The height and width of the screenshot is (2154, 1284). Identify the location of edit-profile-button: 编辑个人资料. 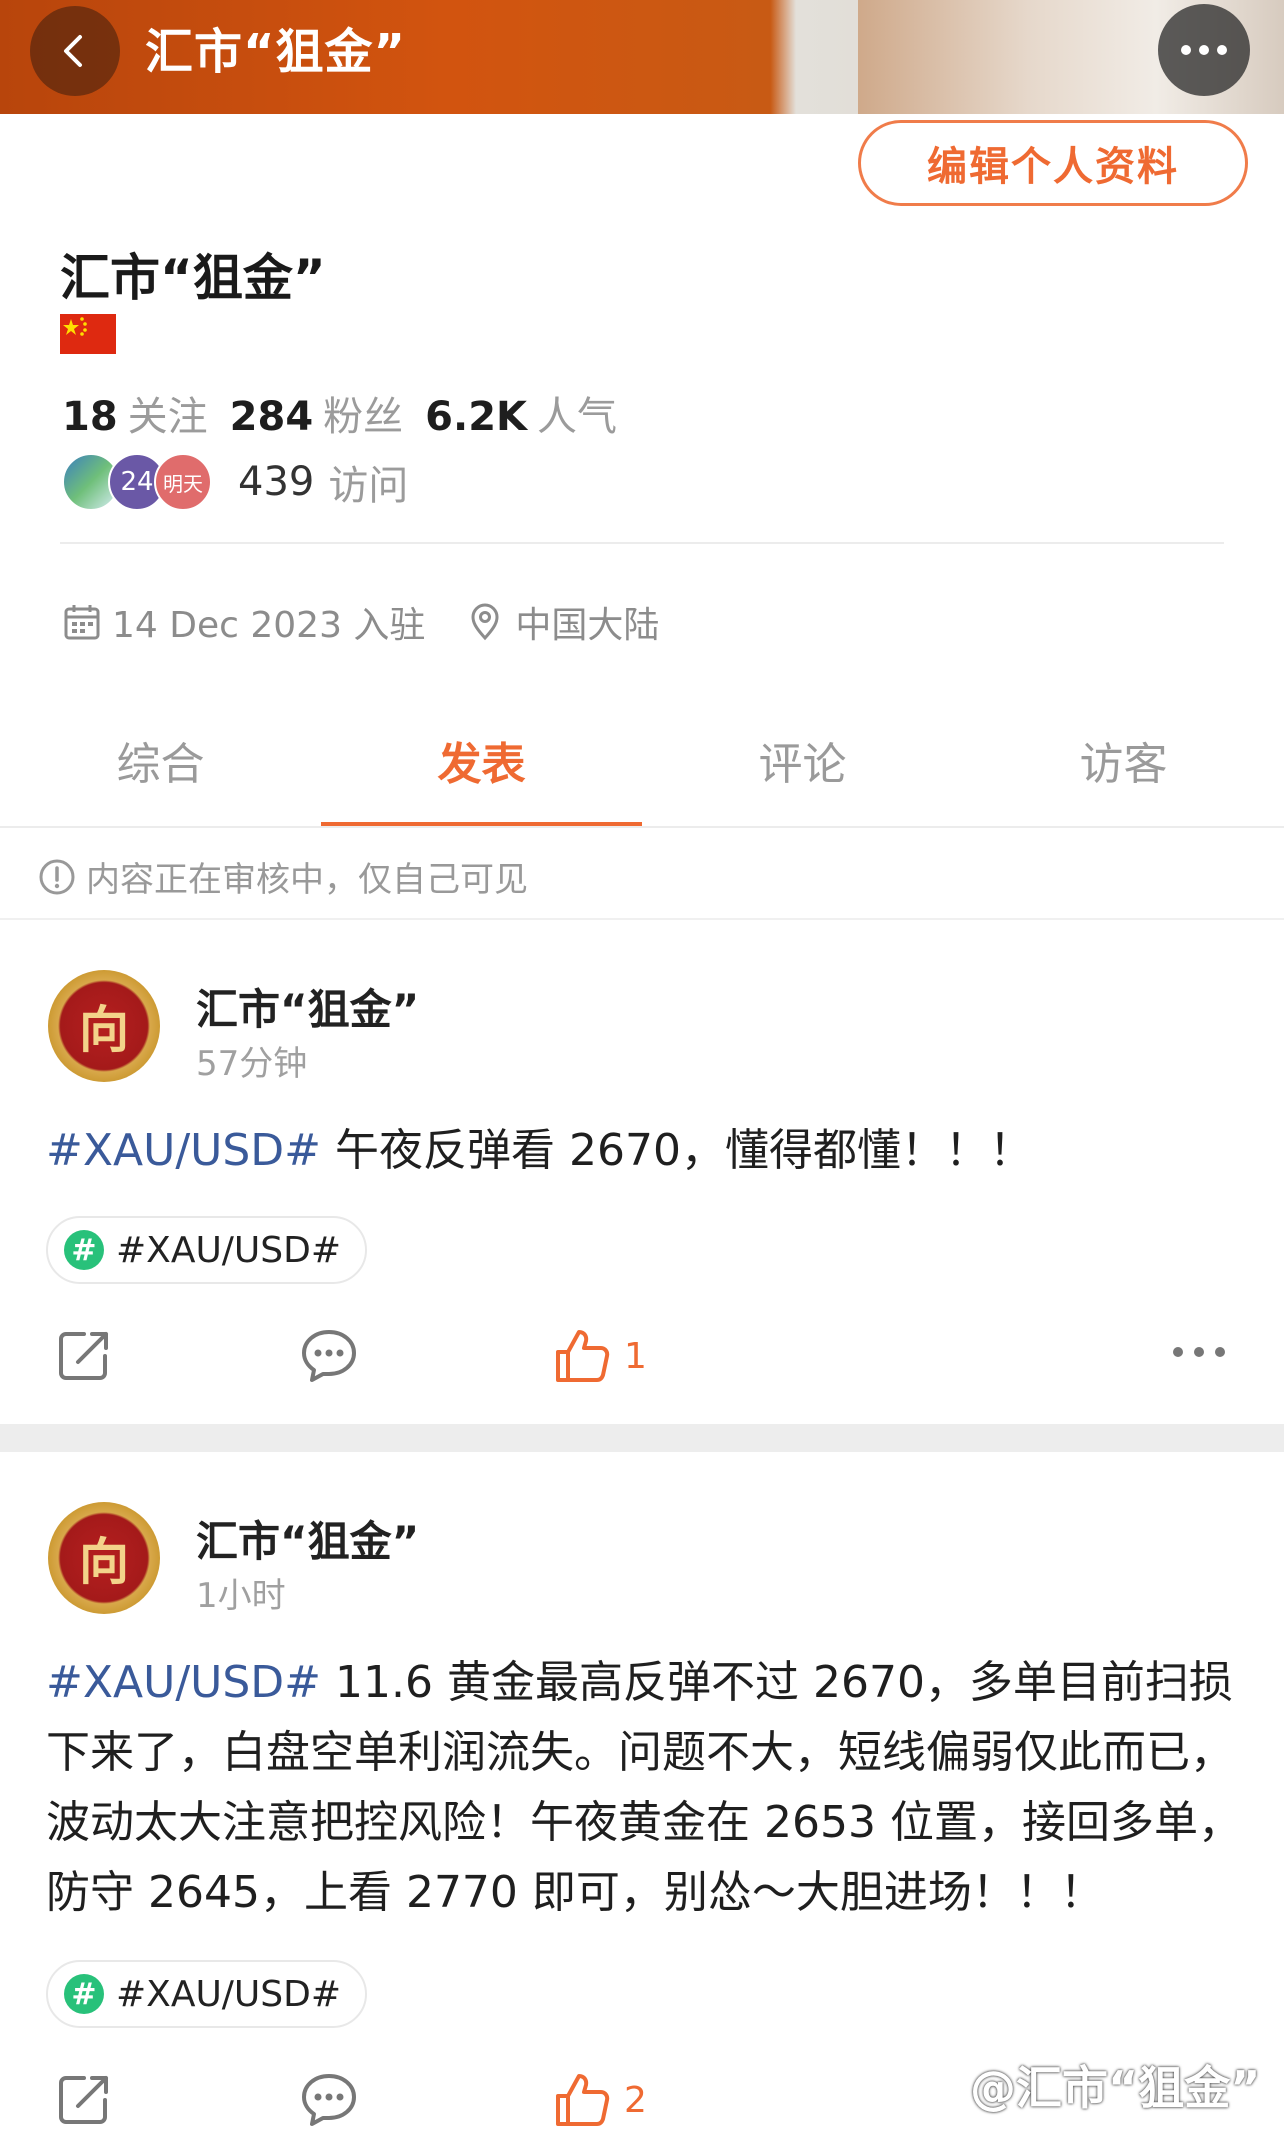
(1053, 163).